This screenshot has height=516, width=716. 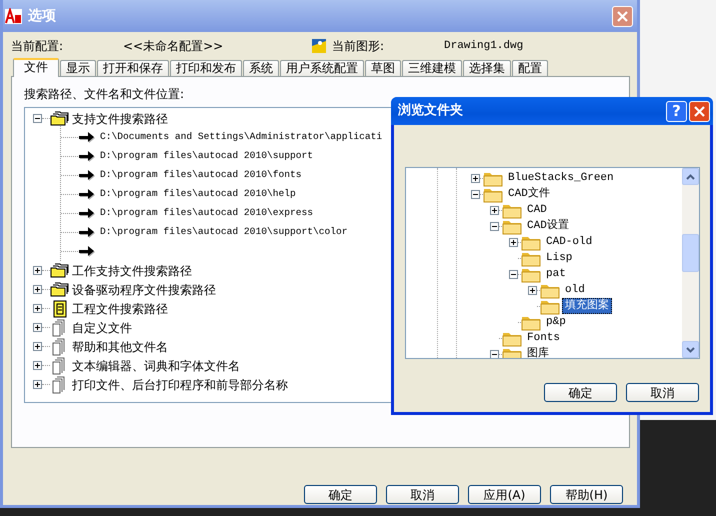 I want to click on window-title: 选项, so click(x=42, y=16).